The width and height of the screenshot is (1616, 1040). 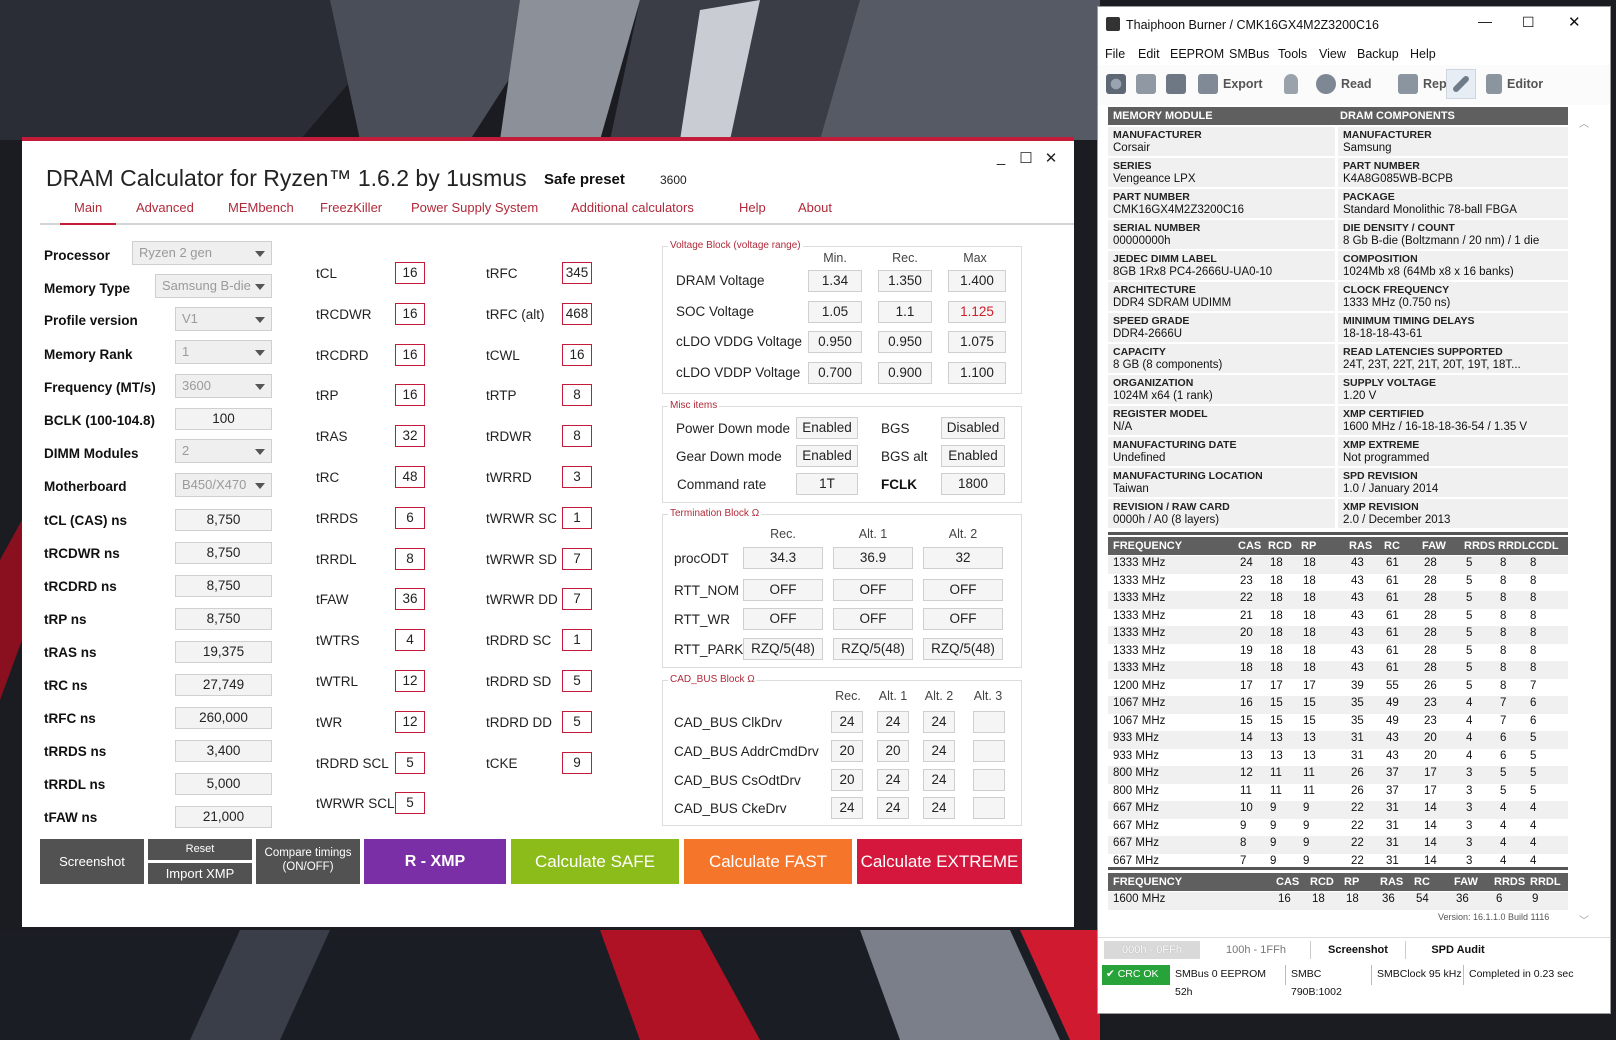 I want to click on scroll-down-icon: ﹀, so click(x=1584, y=919).